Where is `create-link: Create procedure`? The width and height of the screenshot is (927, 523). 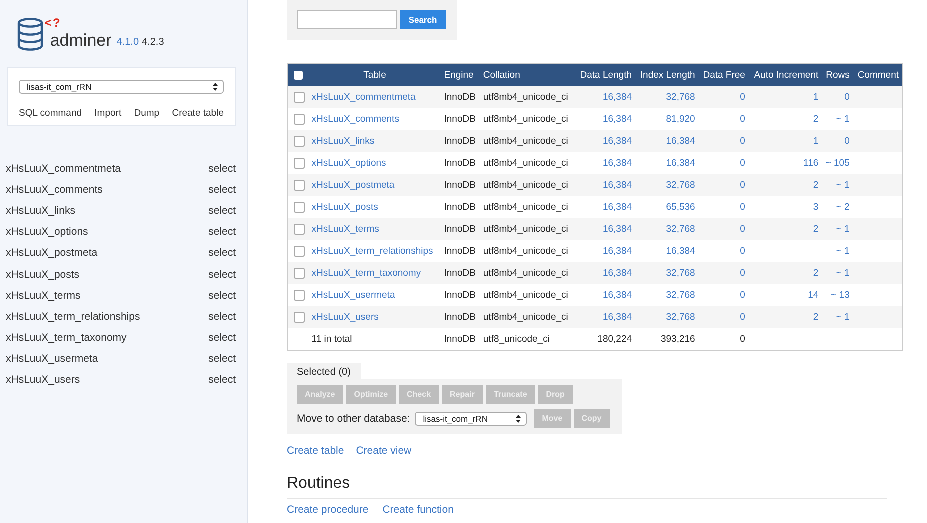
create-link: Create procedure is located at coordinates (328, 510).